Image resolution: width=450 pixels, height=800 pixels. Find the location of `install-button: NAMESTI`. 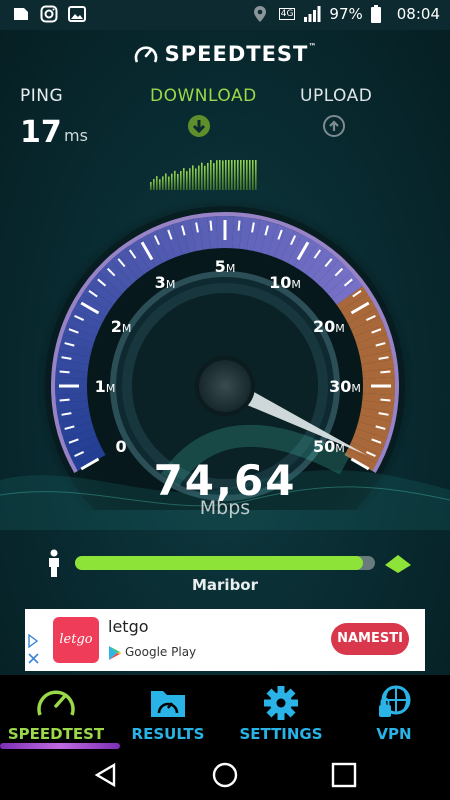

install-button: NAMESTI is located at coordinates (370, 639).